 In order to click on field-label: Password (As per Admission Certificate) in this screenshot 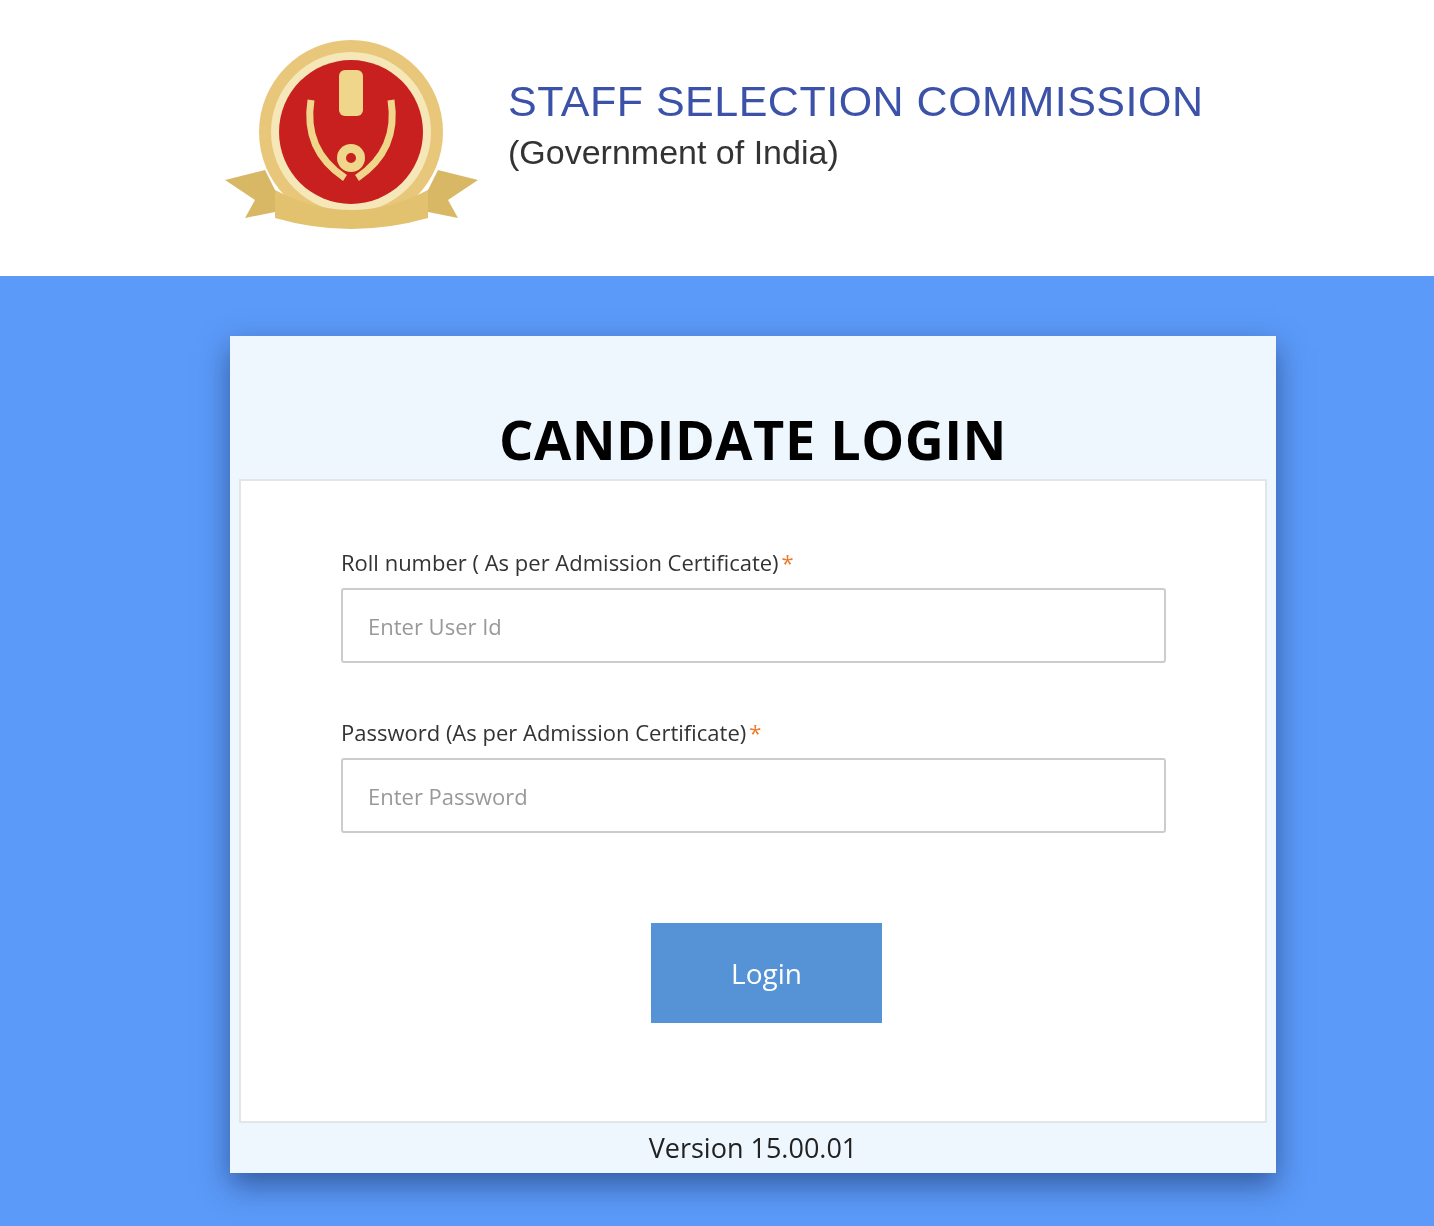, I will do `click(544, 732)`.